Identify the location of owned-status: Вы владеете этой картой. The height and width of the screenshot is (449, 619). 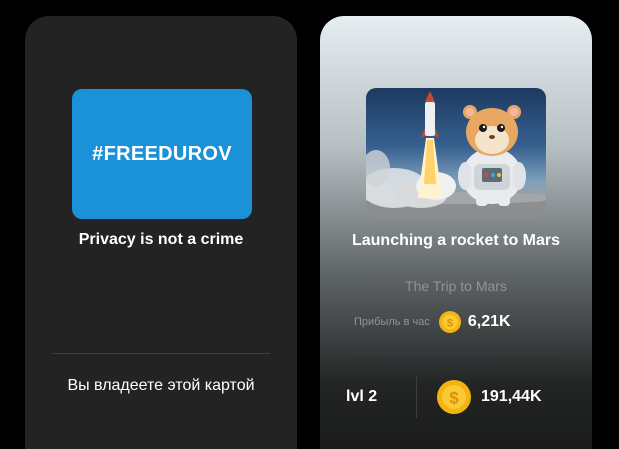
(161, 385).